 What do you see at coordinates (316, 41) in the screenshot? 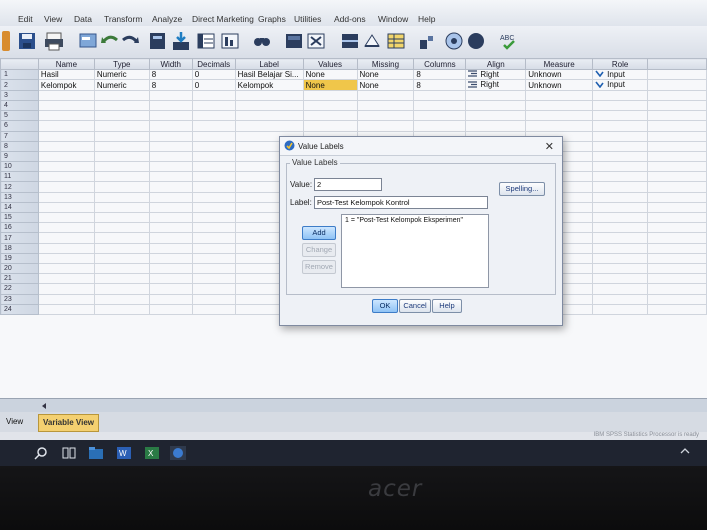
I see `insert-variable-icon` at bounding box center [316, 41].